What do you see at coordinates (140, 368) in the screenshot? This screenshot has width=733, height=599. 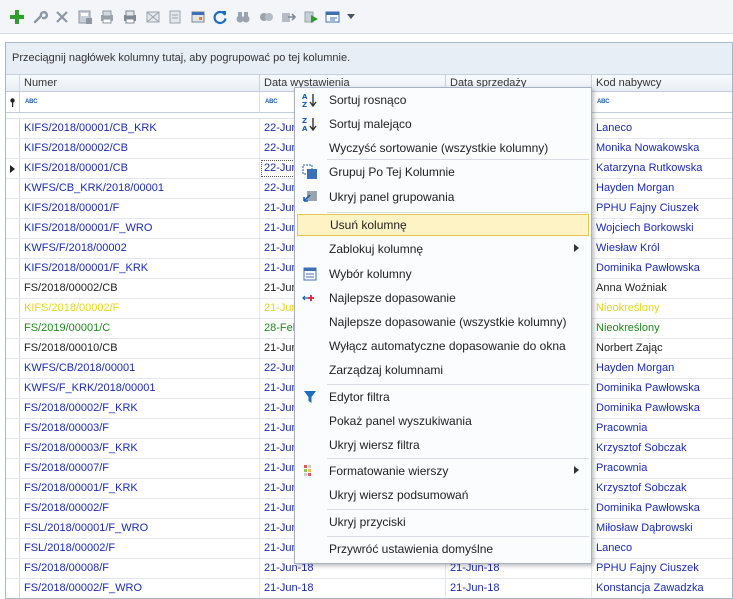 I see `cell-numer: KWFS/CB/2018/00001` at bounding box center [140, 368].